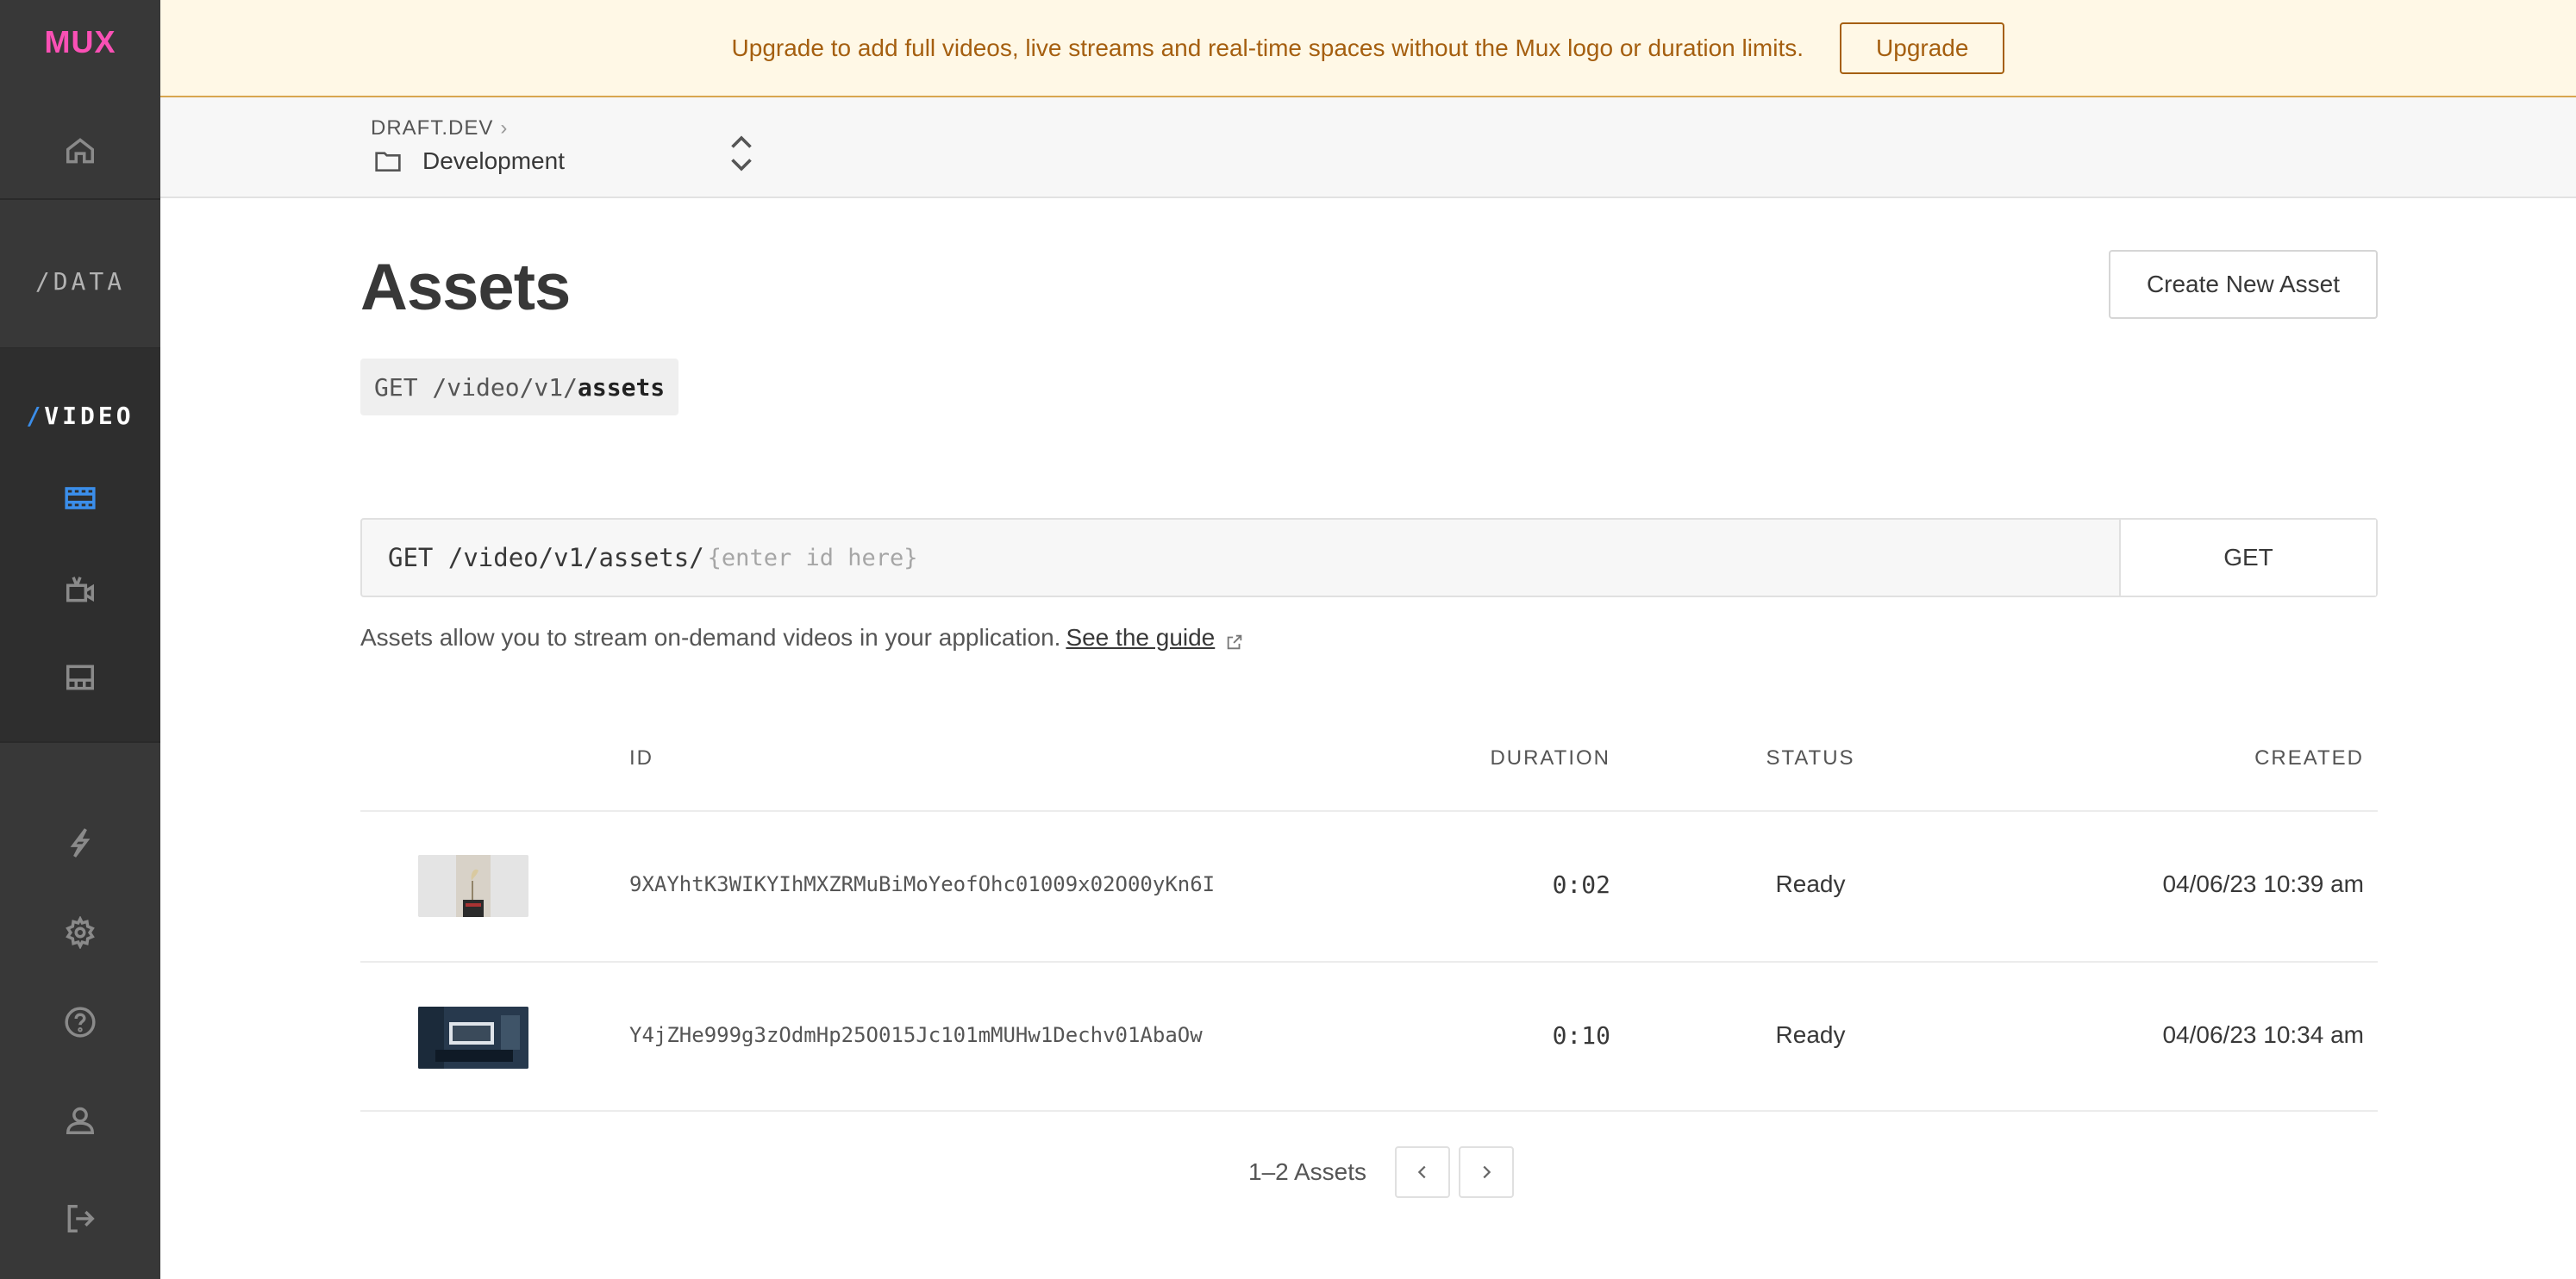  I want to click on get-asset-form: GET /video/v1/assets/ GET, so click(1369, 557).